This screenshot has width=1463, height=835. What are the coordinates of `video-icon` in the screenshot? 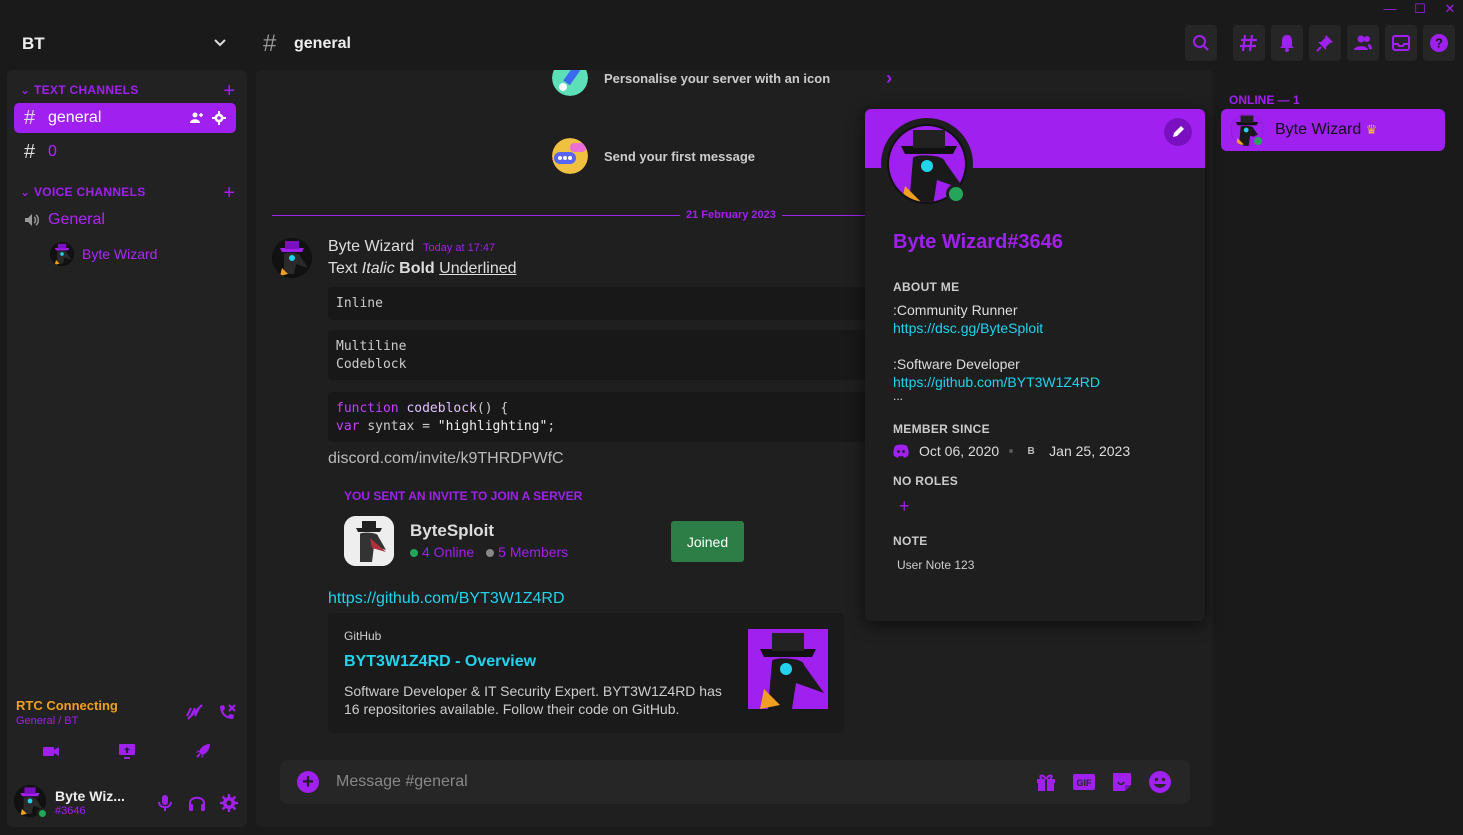 It's located at (51, 751).